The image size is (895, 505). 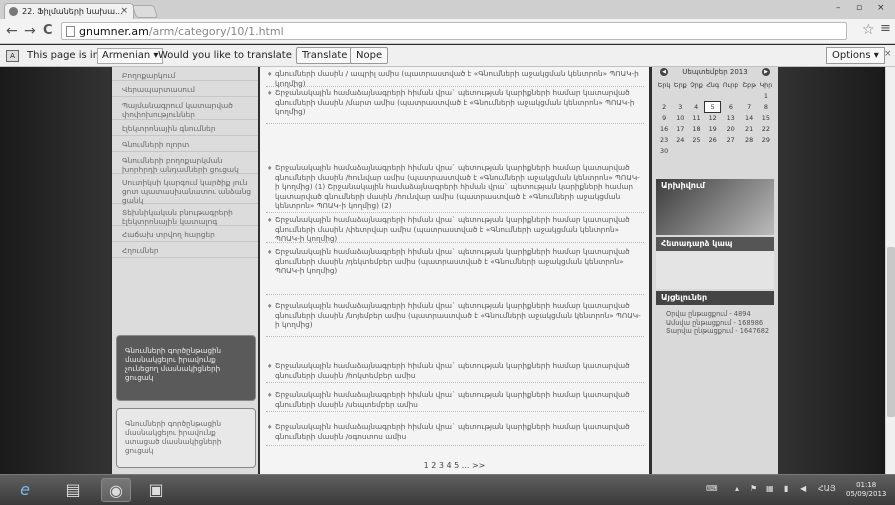 I want to click on calendar-day: 15, so click(x=766, y=117).